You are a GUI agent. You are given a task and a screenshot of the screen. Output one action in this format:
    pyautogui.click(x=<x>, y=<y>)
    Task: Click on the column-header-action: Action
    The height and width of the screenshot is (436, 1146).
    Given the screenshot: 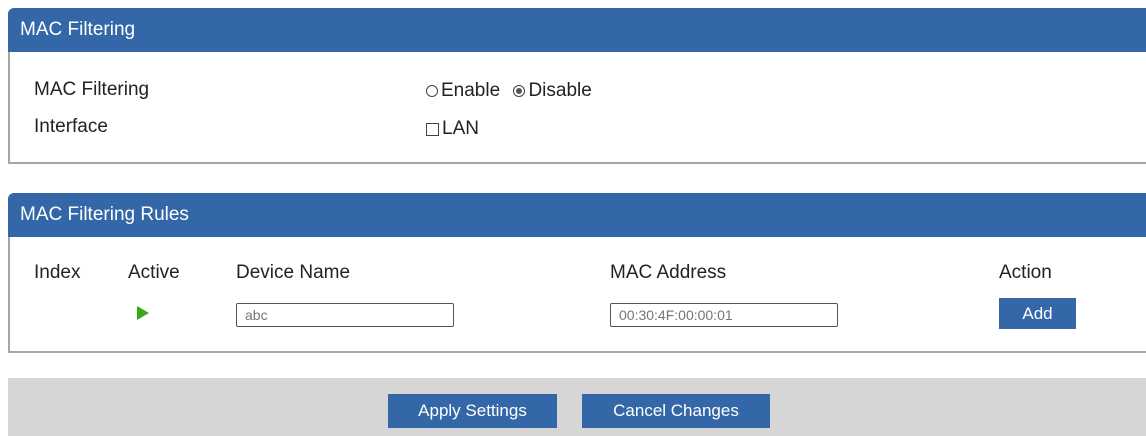 What is the action you would take?
    pyautogui.click(x=1025, y=272)
    